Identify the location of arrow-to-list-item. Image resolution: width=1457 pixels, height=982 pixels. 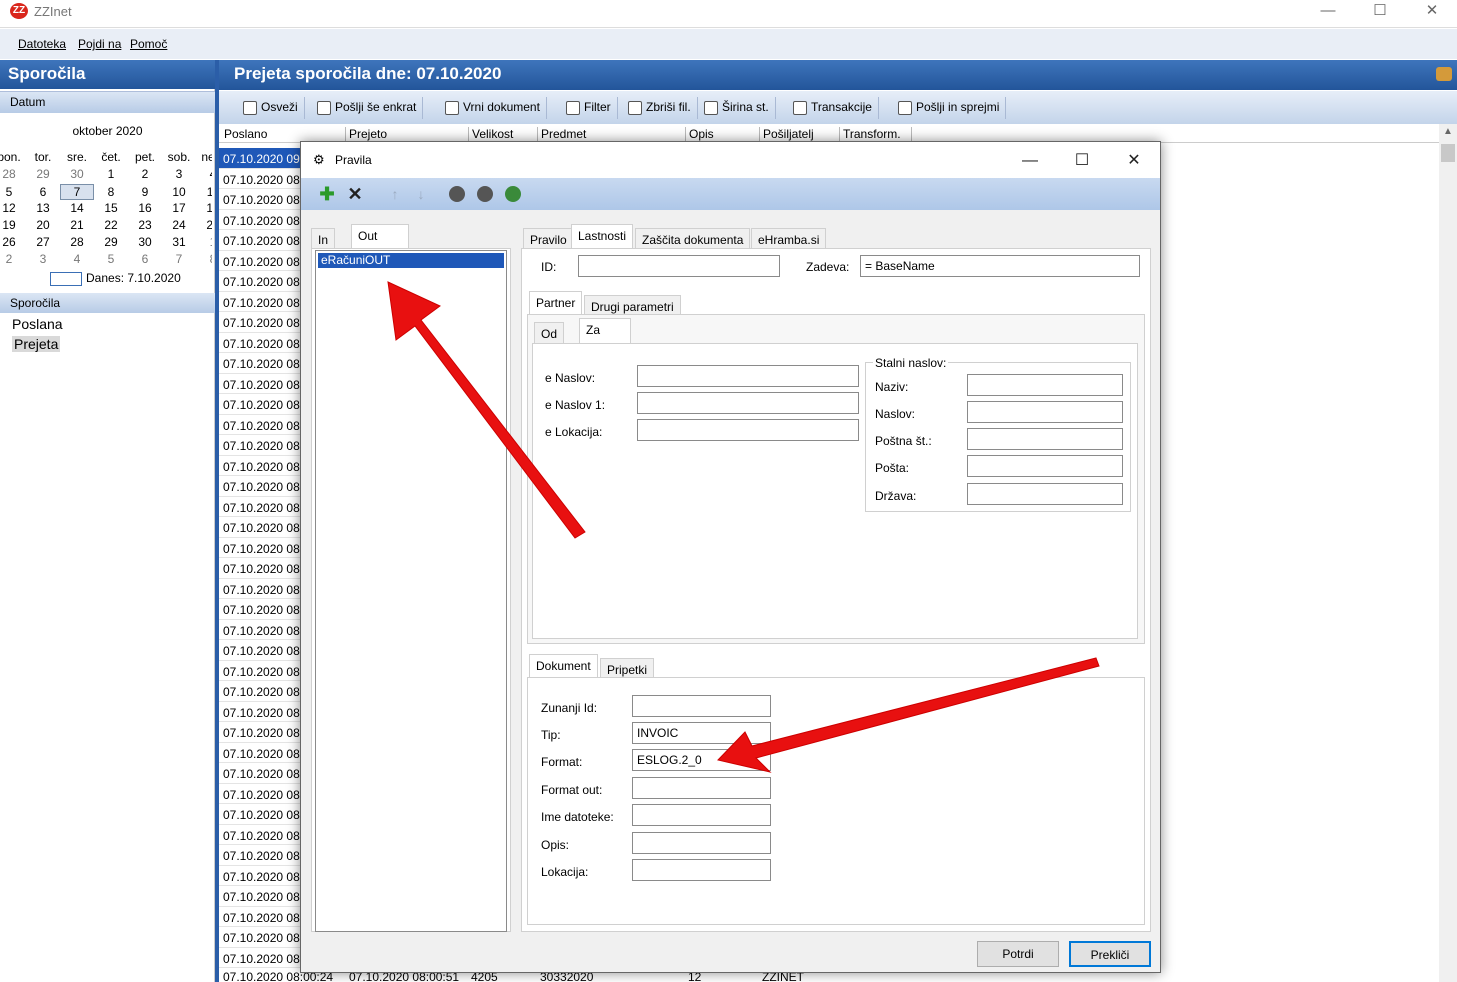
(486, 410).